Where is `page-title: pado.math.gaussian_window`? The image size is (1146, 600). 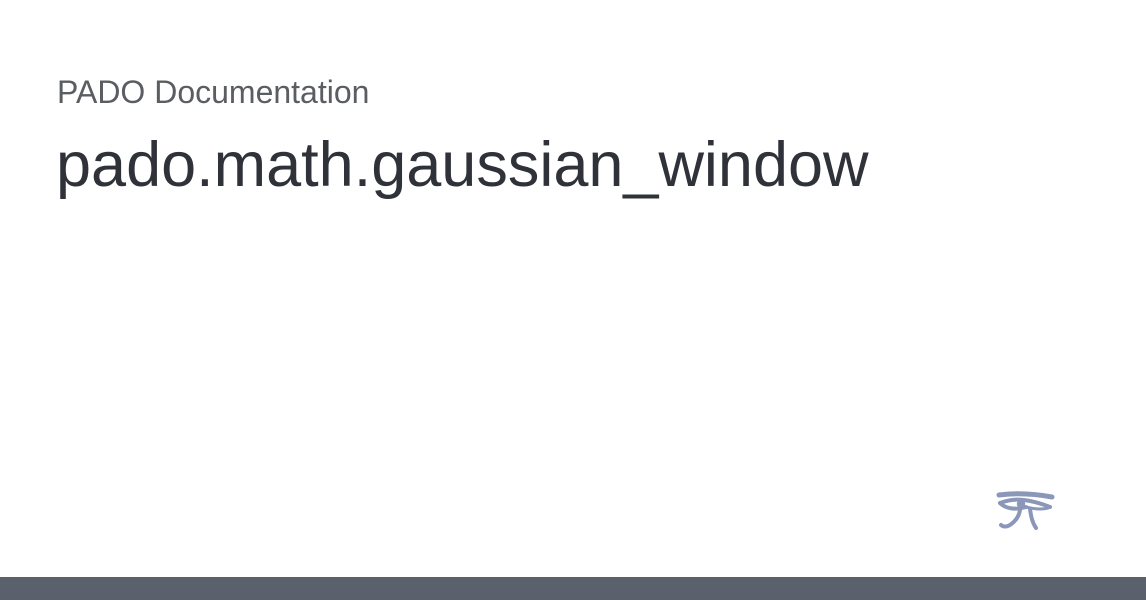
page-title: pado.math.gaussian_window is located at coordinates (462, 165).